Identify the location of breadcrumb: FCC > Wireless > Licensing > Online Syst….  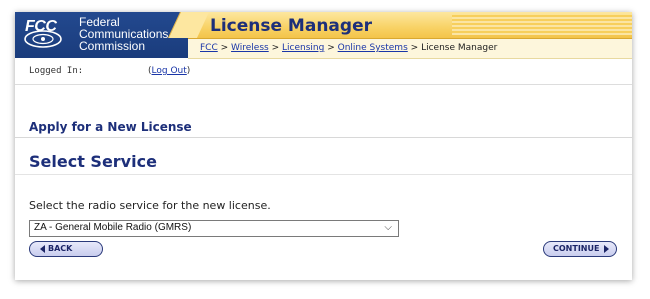
(410, 49).